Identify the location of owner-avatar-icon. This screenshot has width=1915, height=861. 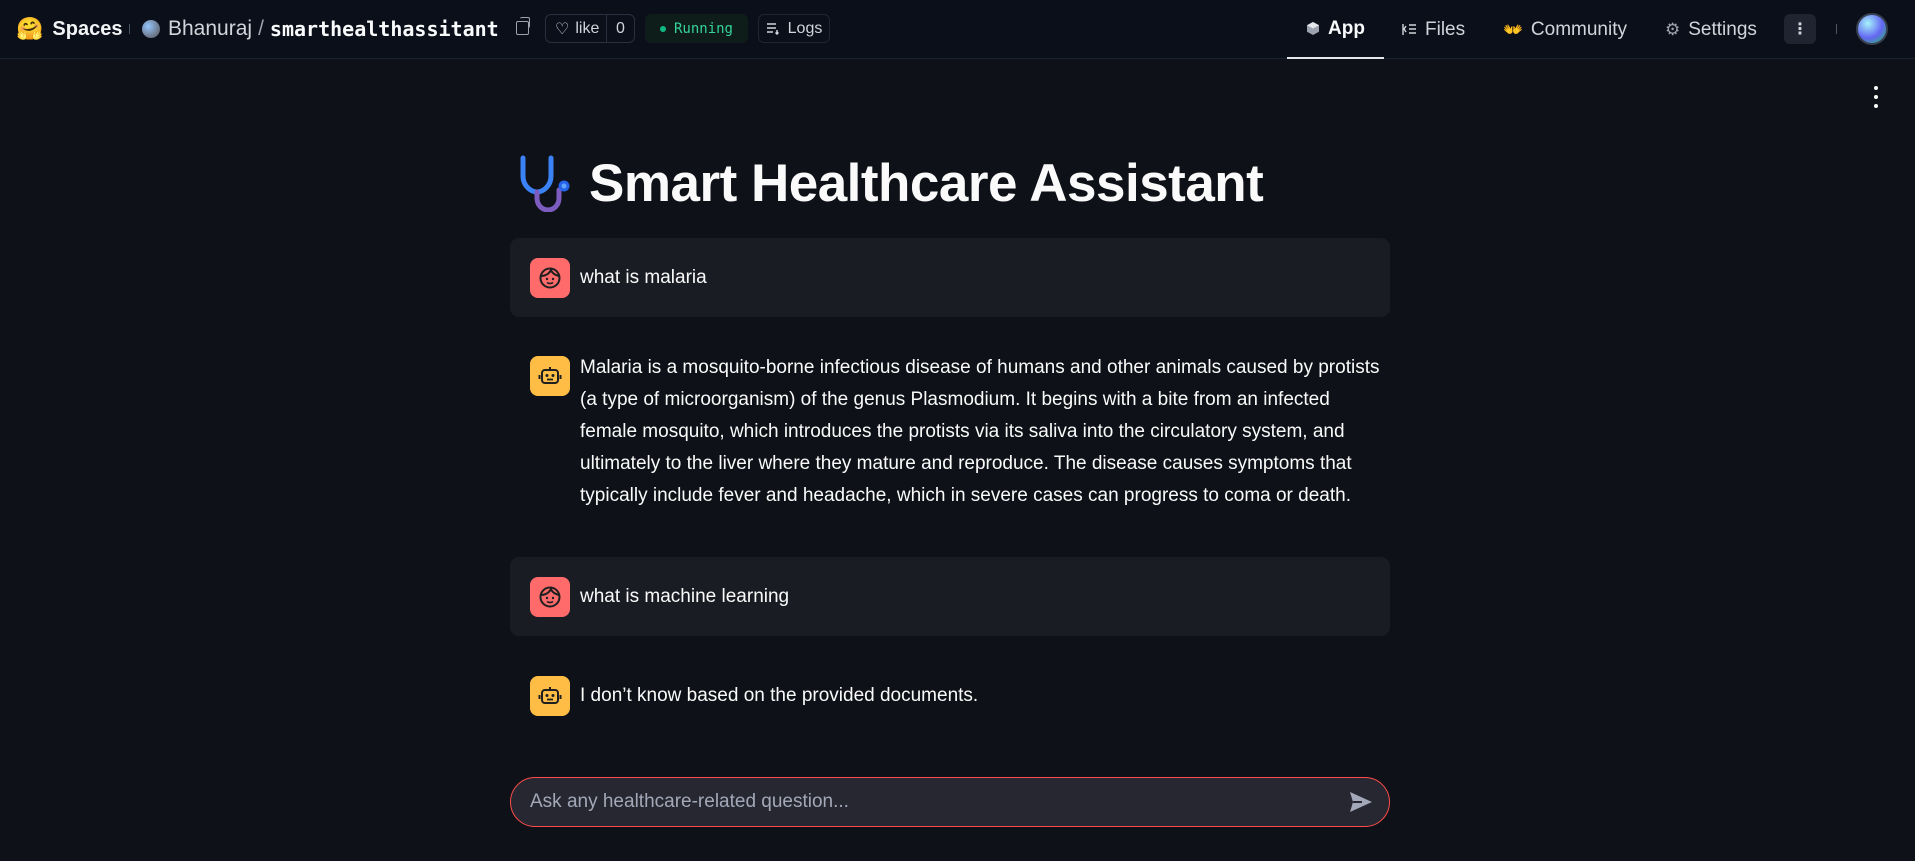
(151, 29).